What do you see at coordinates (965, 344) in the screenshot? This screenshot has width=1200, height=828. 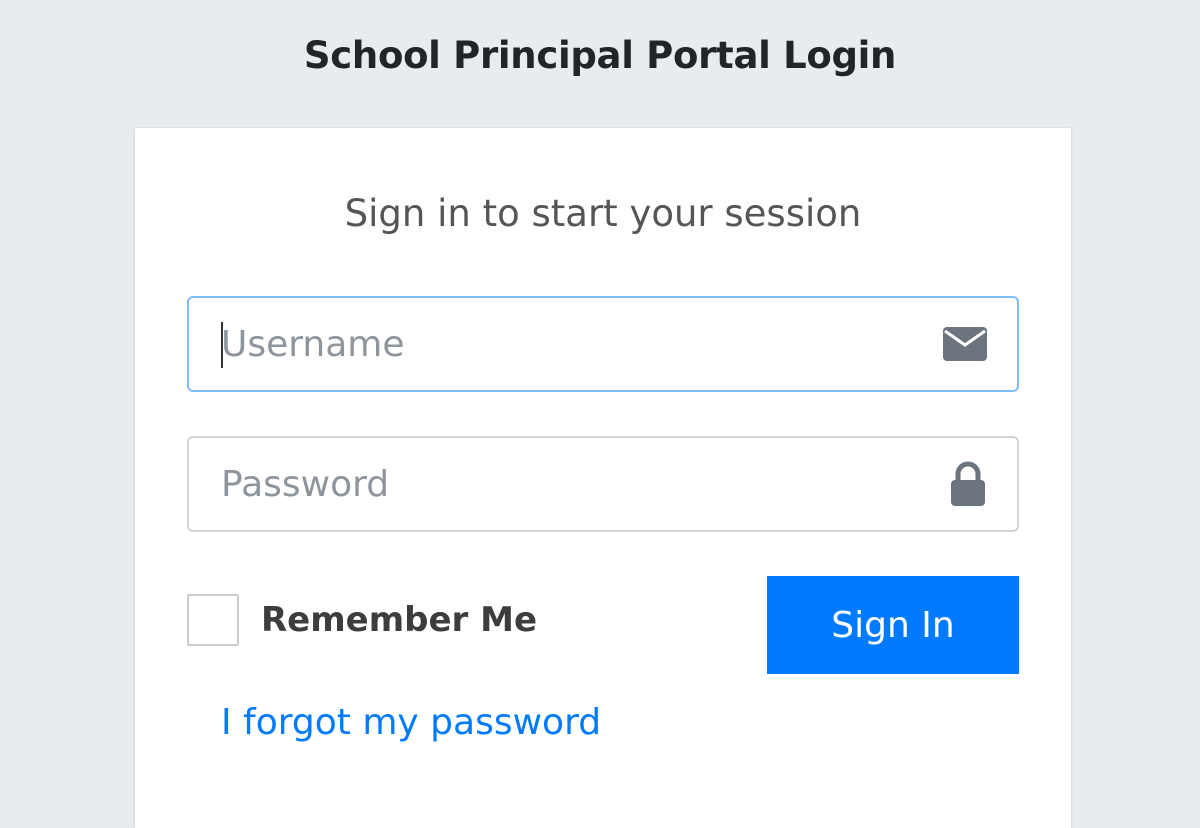 I see `envelope-icon` at bounding box center [965, 344].